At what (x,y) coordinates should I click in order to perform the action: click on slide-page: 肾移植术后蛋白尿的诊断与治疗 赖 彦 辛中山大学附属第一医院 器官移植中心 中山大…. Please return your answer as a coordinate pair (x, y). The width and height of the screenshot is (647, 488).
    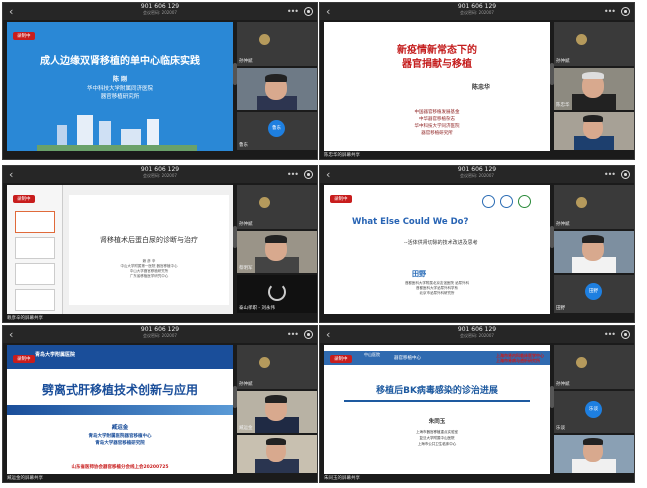
    Looking at the image, I should click on (149, 250).